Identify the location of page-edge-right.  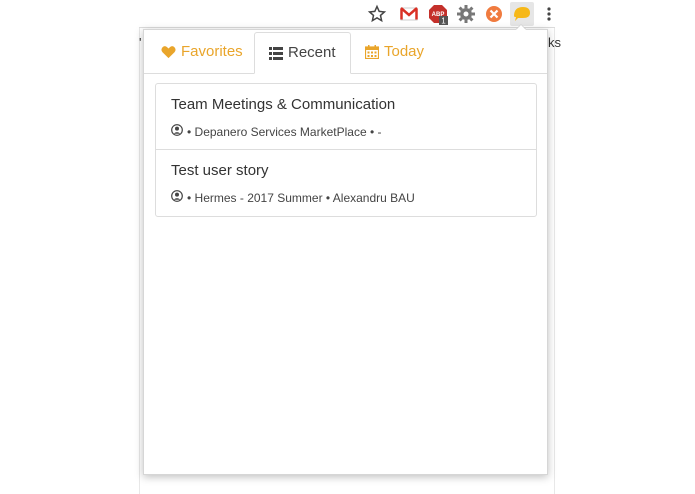
(554, 261).